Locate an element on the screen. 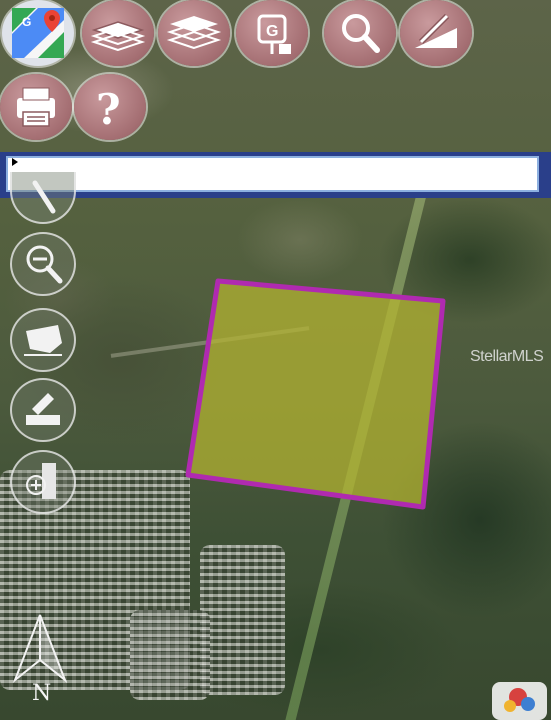  north-label: N is located at coordinates (41, 693).